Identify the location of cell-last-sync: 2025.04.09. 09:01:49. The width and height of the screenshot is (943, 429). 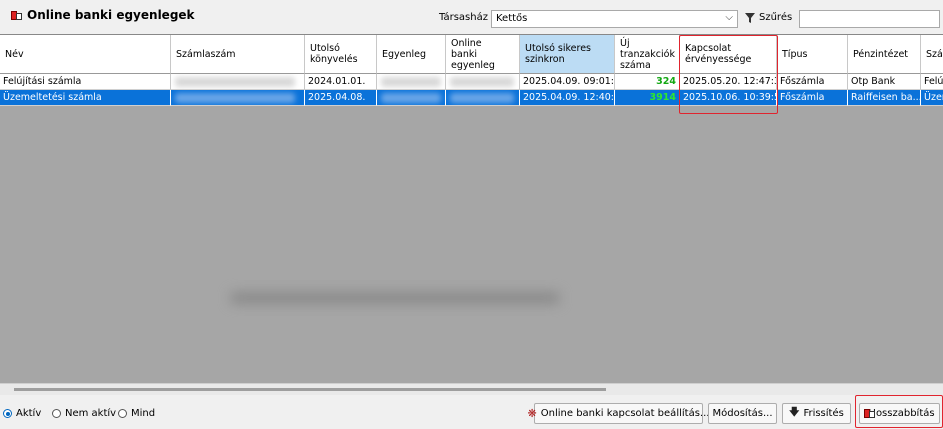
(567, 82).